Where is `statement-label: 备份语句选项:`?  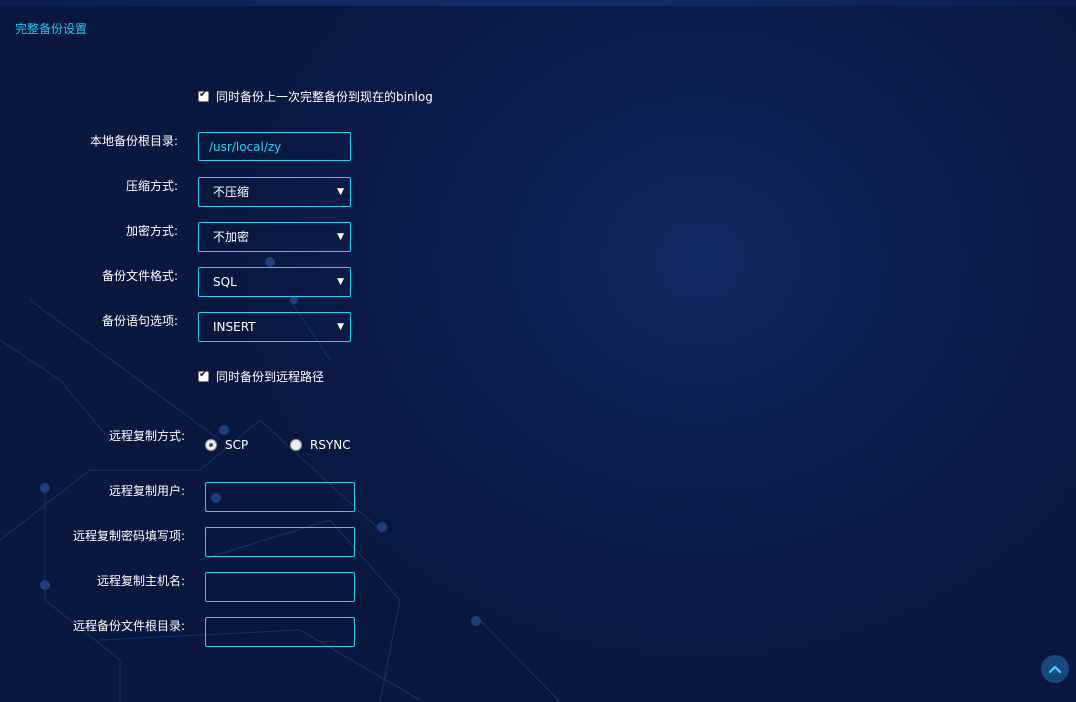 statement-label: 备份语句选项: is located at coordinates (139, 321).